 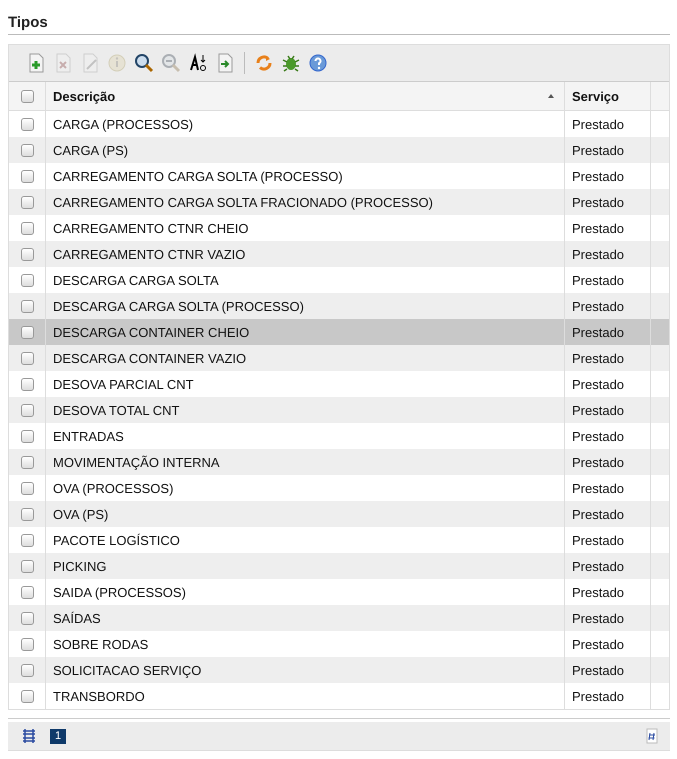 I want to click on table-cell: TRANSBORDO, so click(x=305, y=696).